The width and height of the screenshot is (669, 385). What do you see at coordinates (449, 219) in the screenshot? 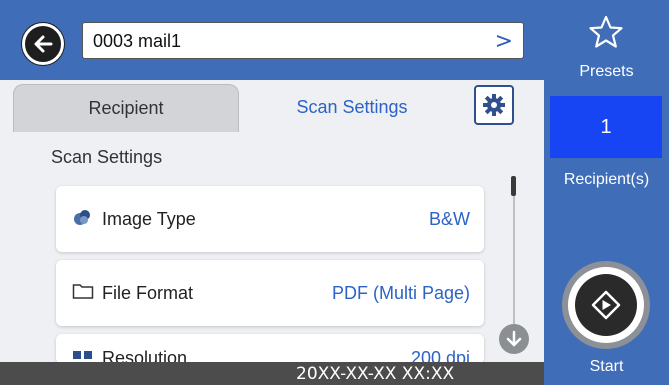
I see `setting-value: B&W` at bounding box center [449, 219].